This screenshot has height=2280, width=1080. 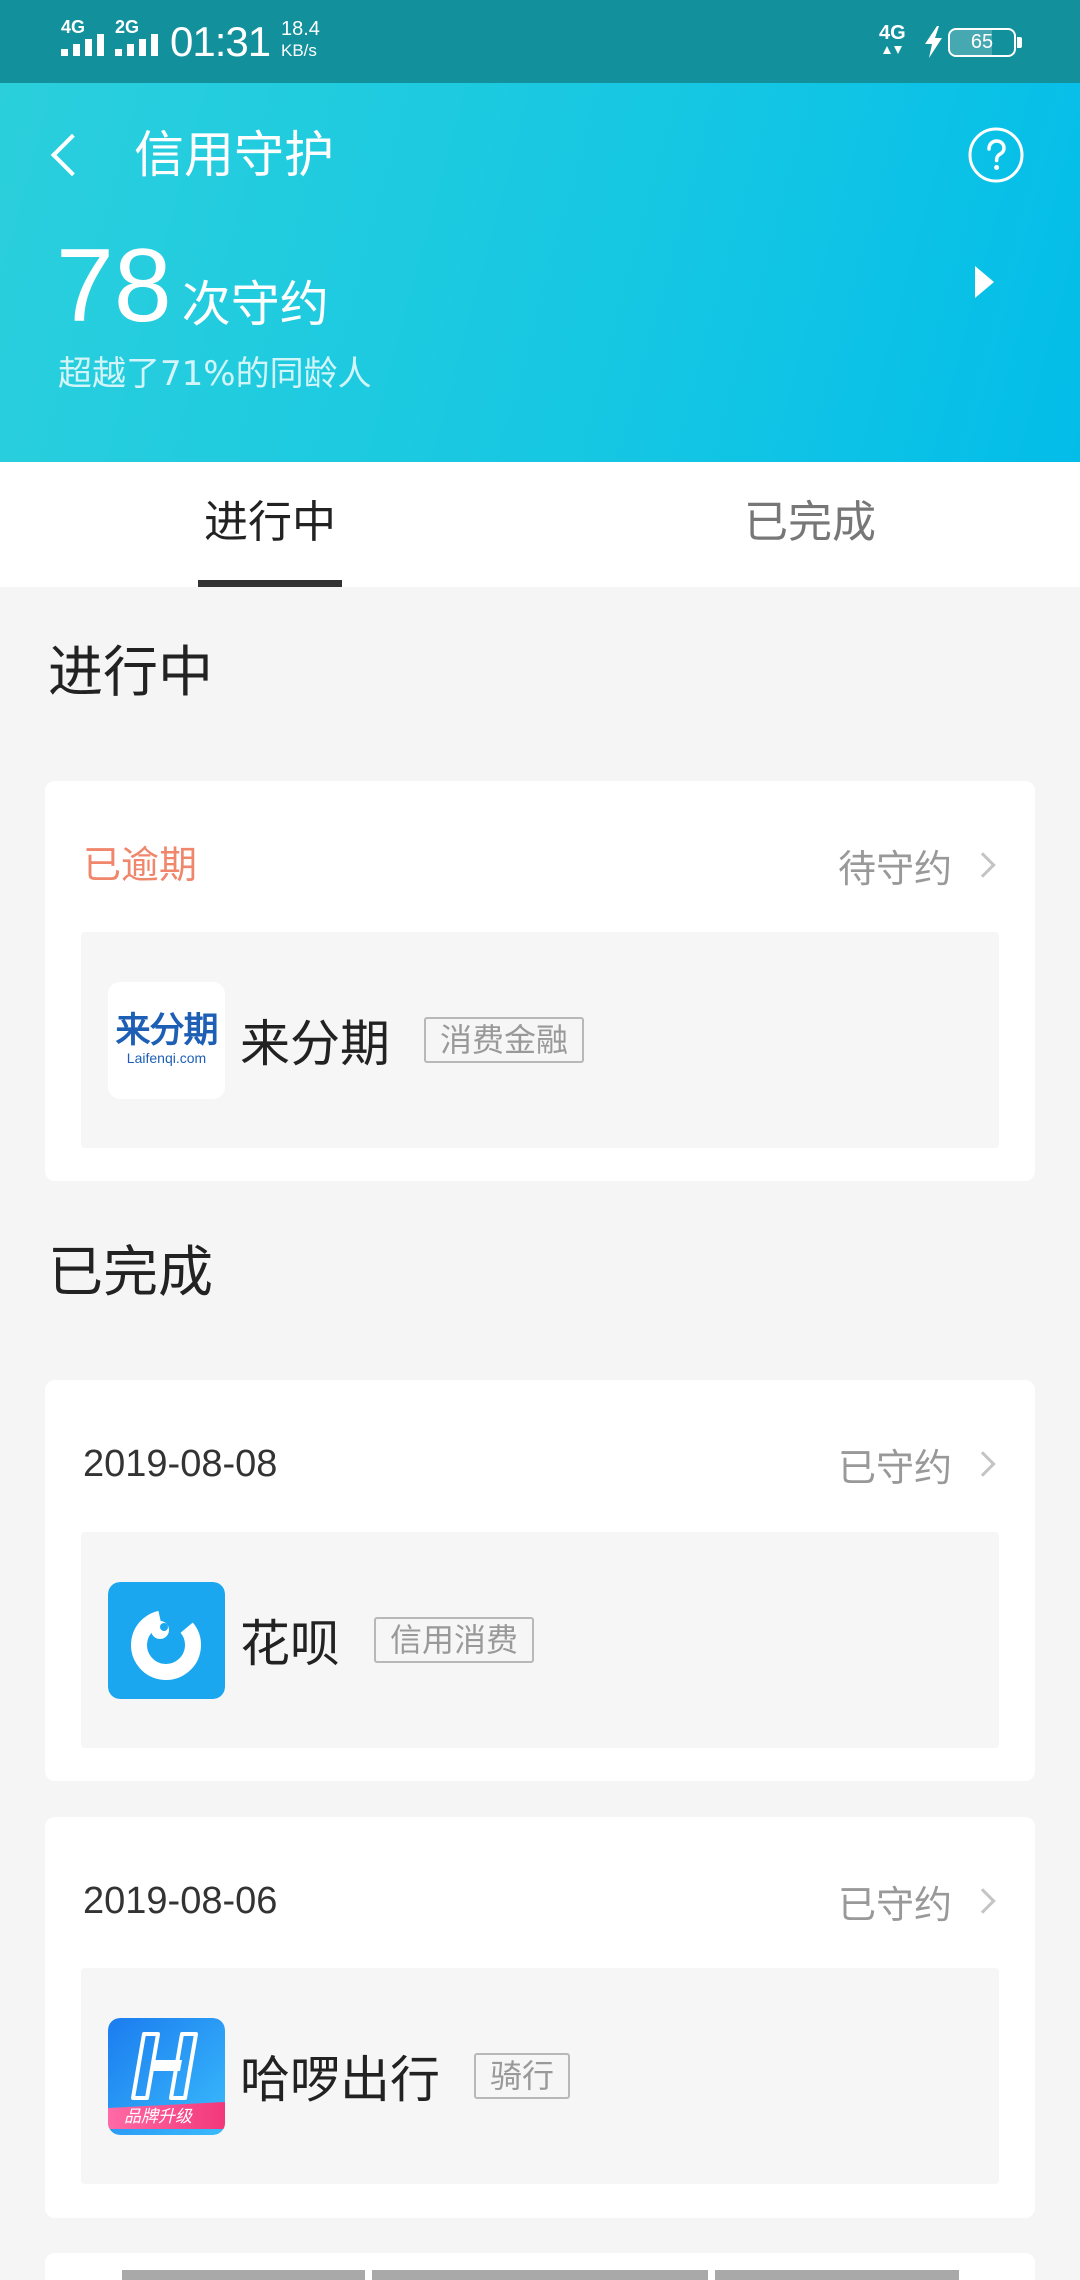 What do you see at coordinates (1019, 42) in the screenshot?
I see `battery-nub` at bounding box center [1019, 42].